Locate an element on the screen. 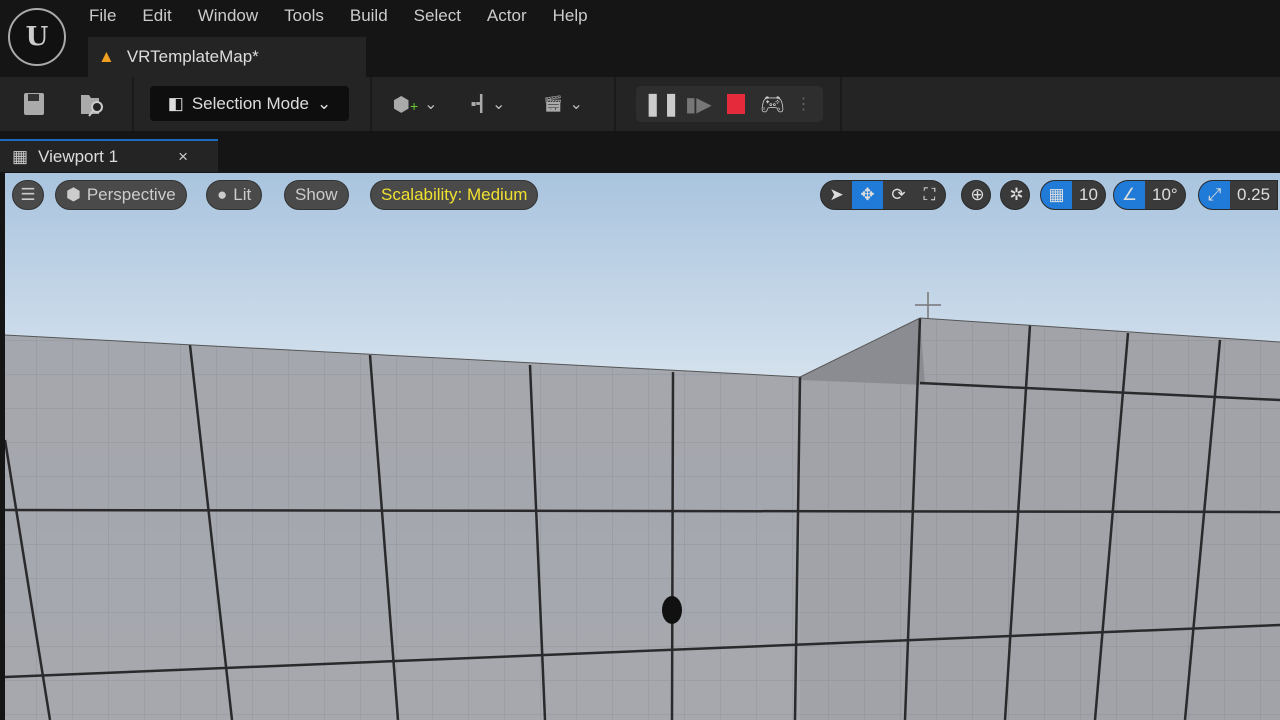 The width and height of the screenshot is (1280, 720). show-label: Show is located at coordinates (316, 194).